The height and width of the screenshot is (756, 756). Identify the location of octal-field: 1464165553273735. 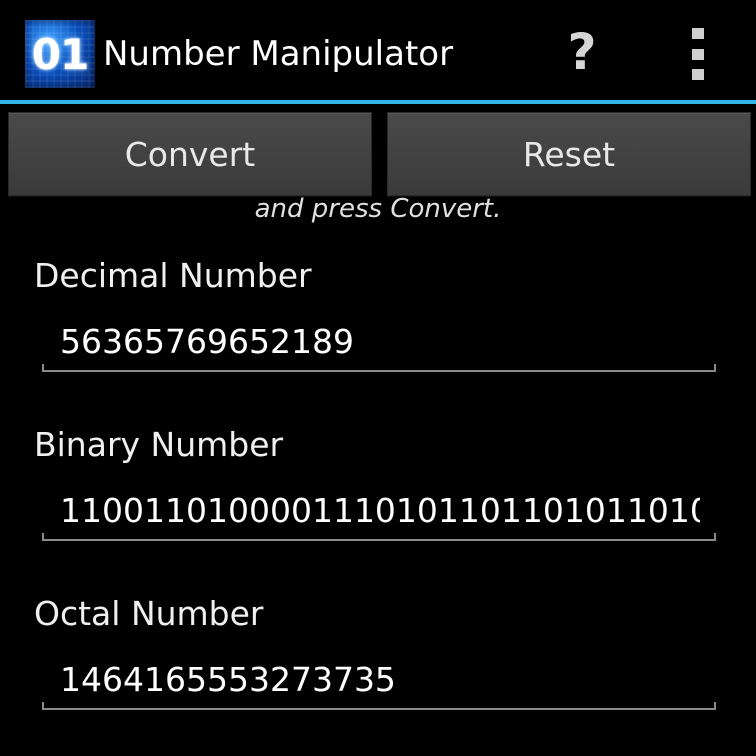
(379, 682).